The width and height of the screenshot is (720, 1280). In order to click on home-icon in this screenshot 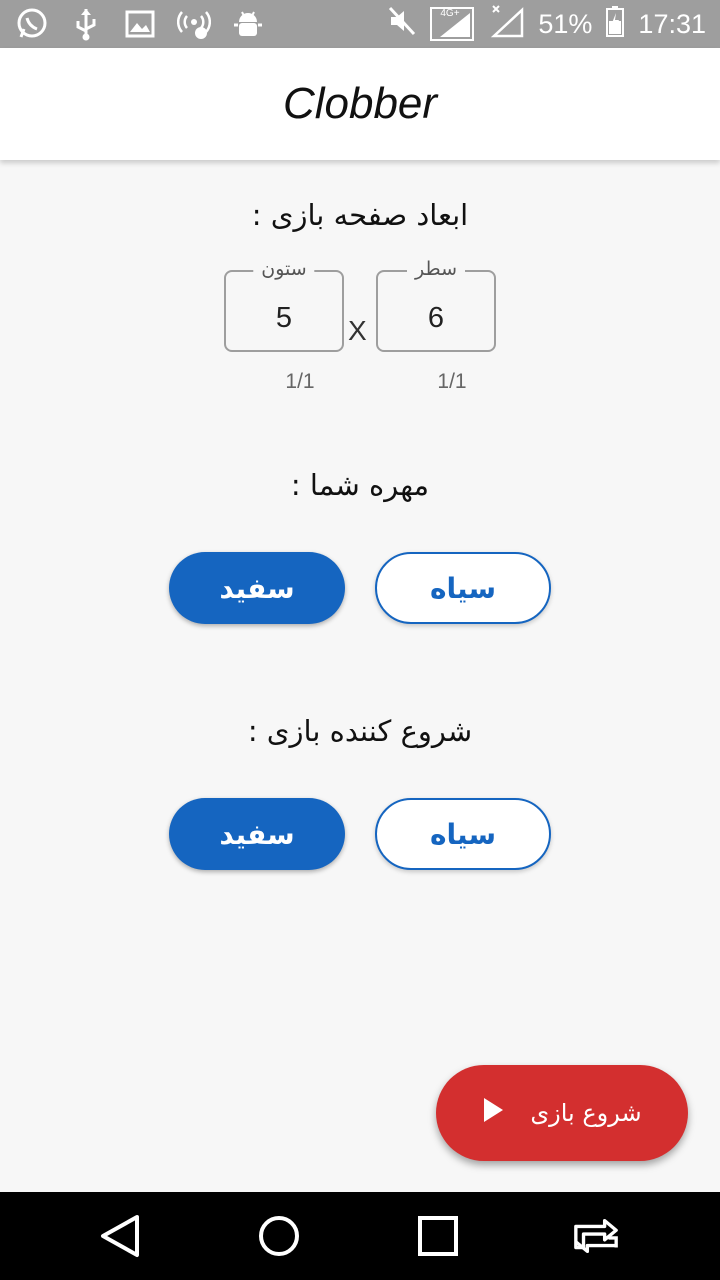, I will do `click(279, 1236)`.